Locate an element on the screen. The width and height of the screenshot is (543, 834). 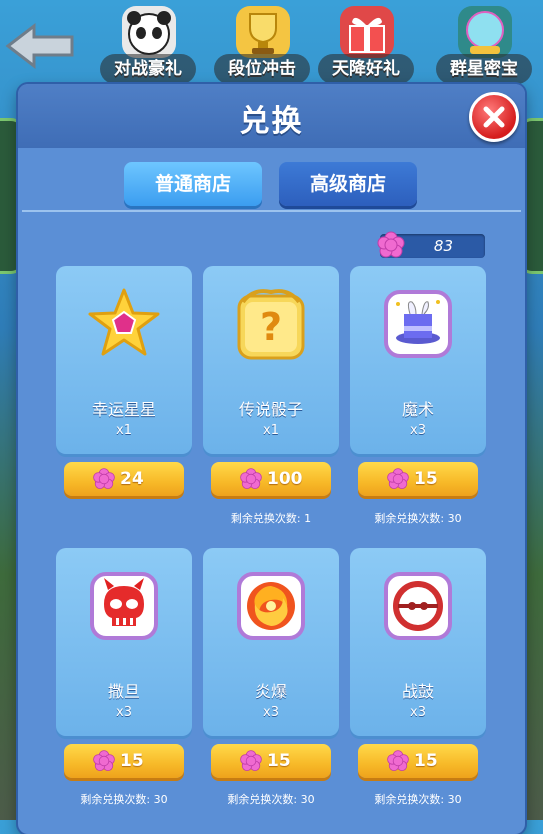
tab-label: 段位冲击 is located at coordinates (262, 69).